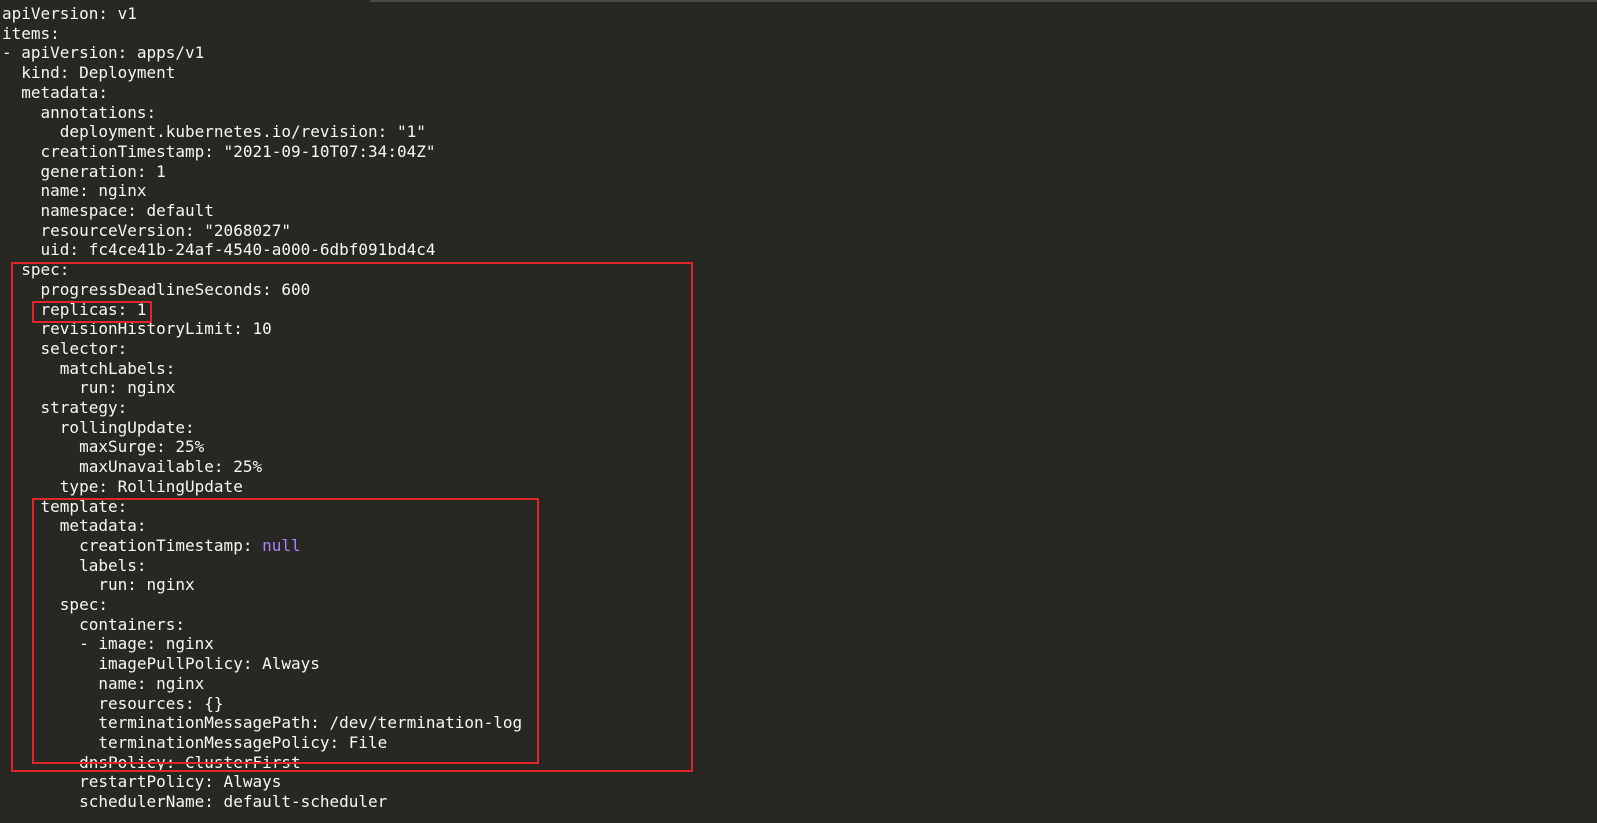 The image size is (1597, 823). I want to click on yaml-line: apiVersion: v1, so click(69, 13).